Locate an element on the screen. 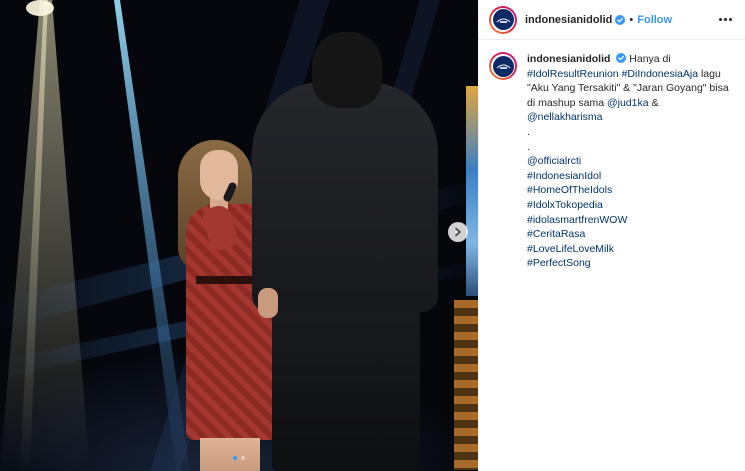  mention-link: @officialrcti is located at coordinates (629, 161).